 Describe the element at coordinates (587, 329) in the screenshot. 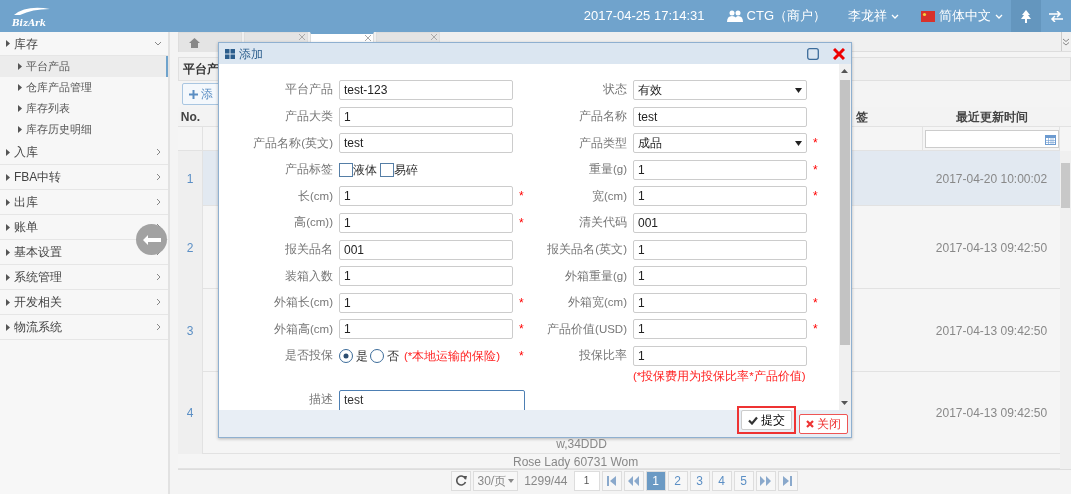

I see `field-label: 产品价值(USD)` at that location.